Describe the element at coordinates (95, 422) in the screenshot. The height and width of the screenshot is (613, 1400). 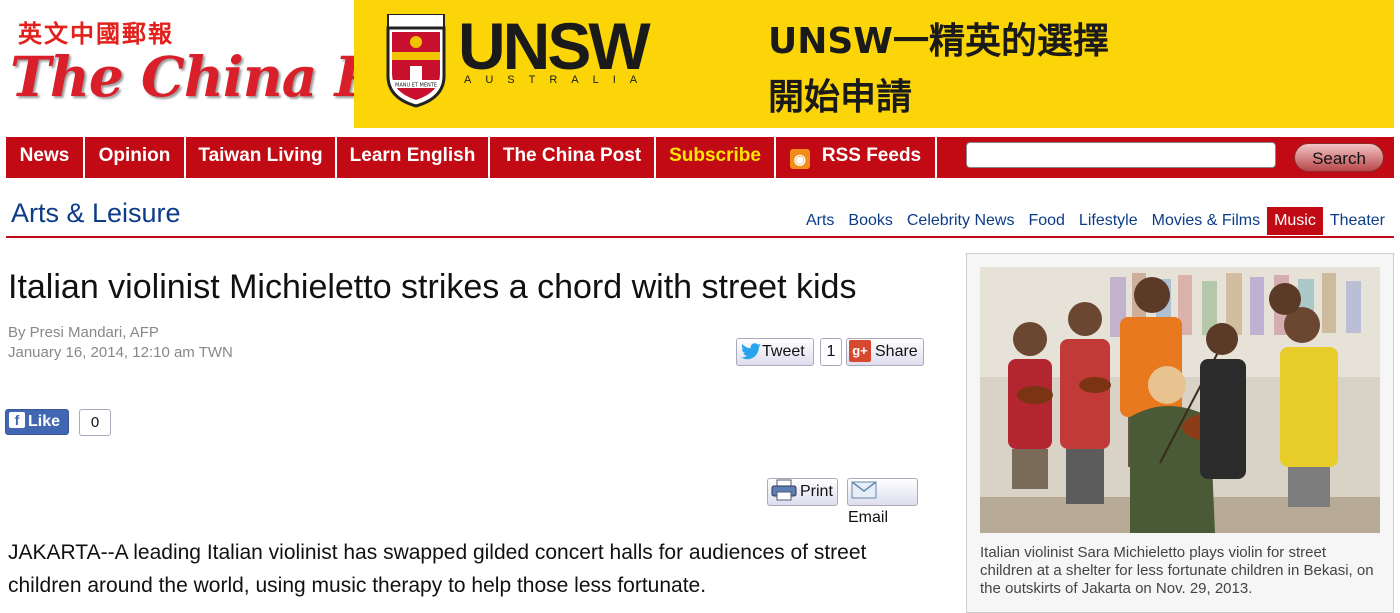
I see `like-count: 0` at that location.